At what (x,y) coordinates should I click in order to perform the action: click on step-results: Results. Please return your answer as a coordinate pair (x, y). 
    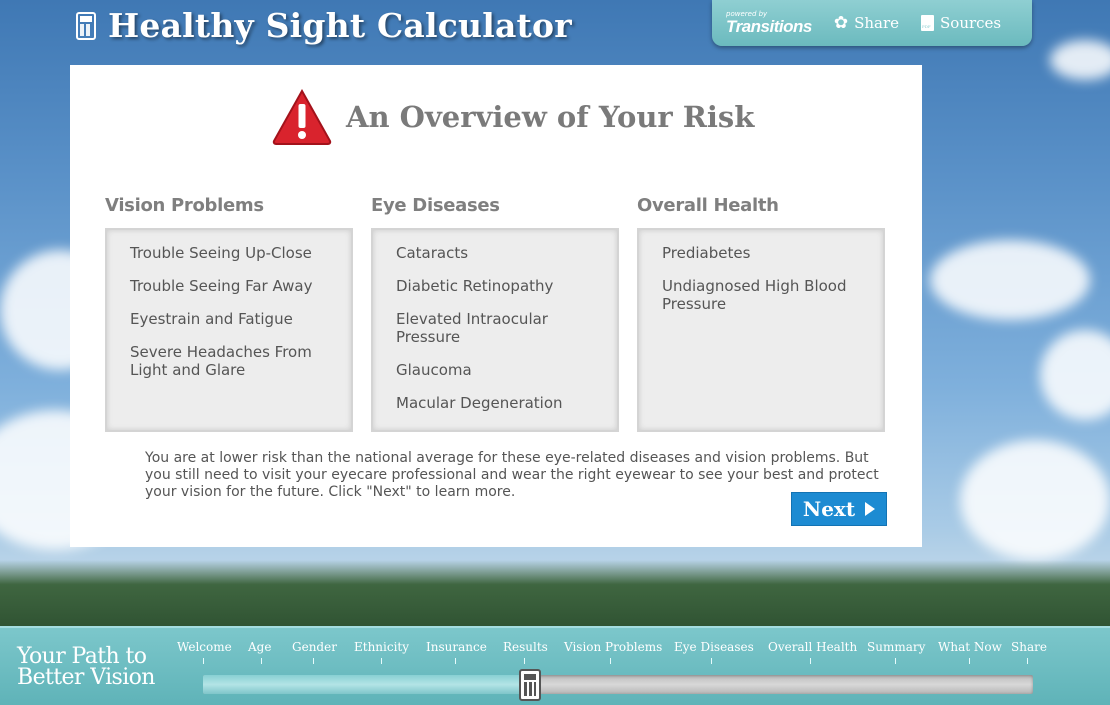
    Looking at the image, I should click on (525, 647).